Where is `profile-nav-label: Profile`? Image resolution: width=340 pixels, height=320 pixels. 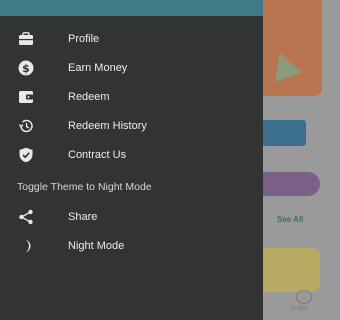 profile-nav-label: Profile is located at coordinates (300, 309).